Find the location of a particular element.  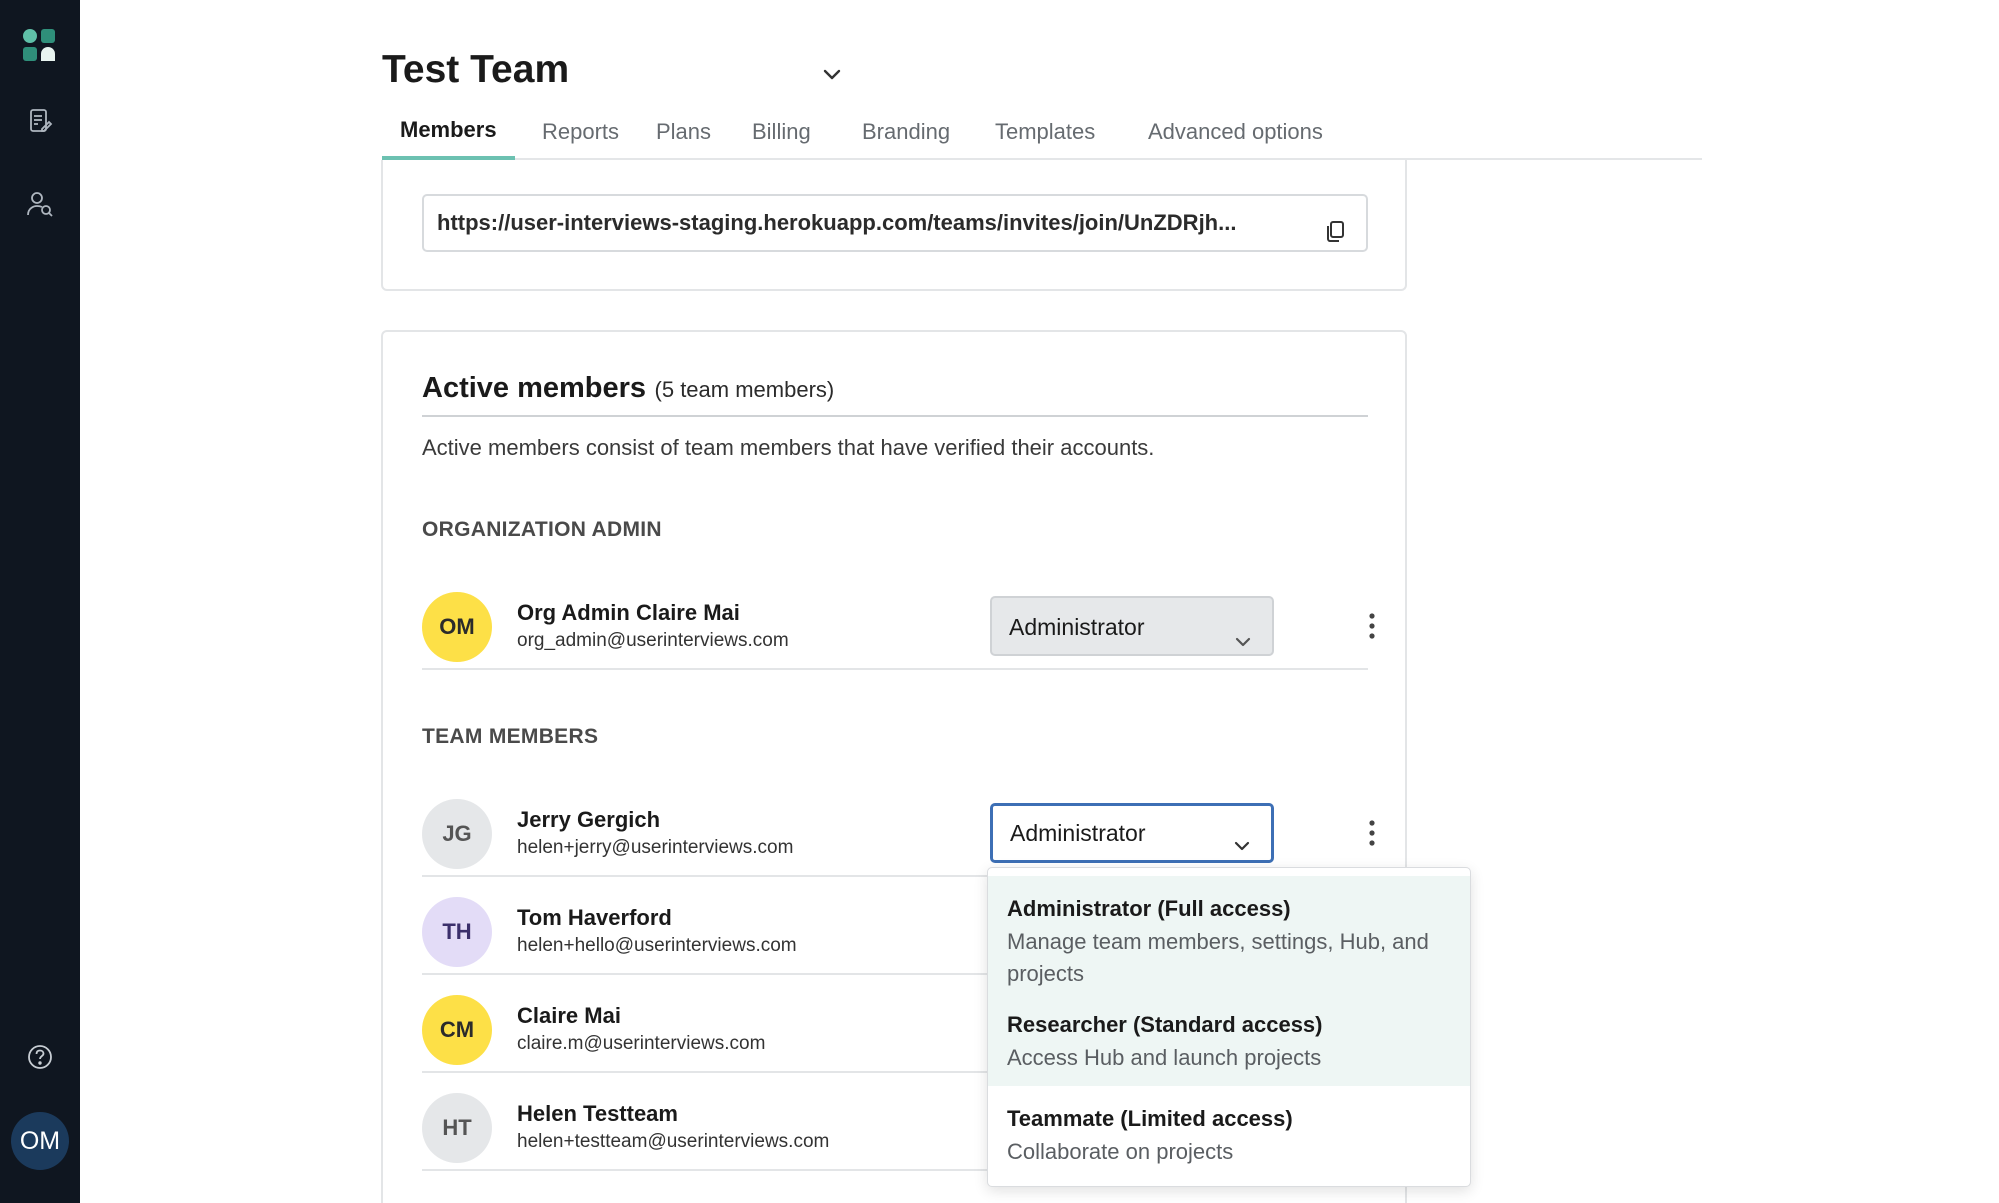

member-email: helen+testteam@userinterviews.com is located at coordinates (673, 1141).